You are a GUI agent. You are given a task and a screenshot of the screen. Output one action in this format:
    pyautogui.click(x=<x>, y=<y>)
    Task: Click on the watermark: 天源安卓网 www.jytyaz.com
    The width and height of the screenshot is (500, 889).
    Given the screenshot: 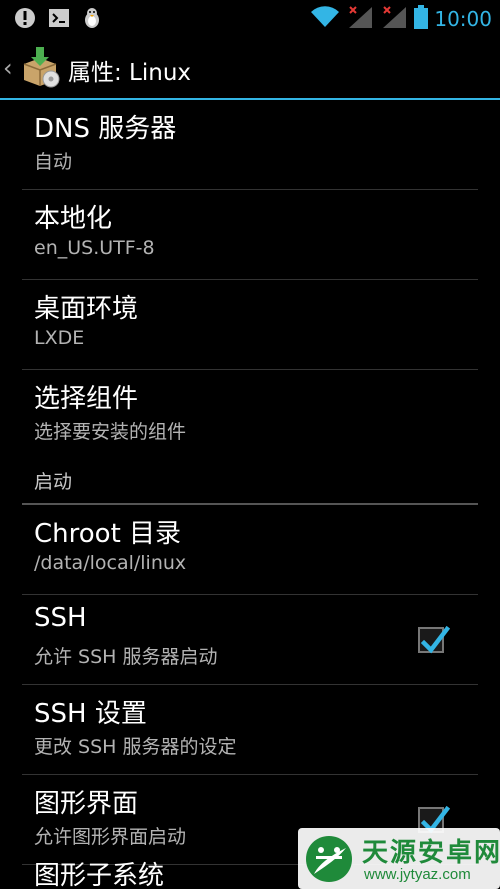 What is the action you would take?
    pyautogui.click(x=399, y=858)
    